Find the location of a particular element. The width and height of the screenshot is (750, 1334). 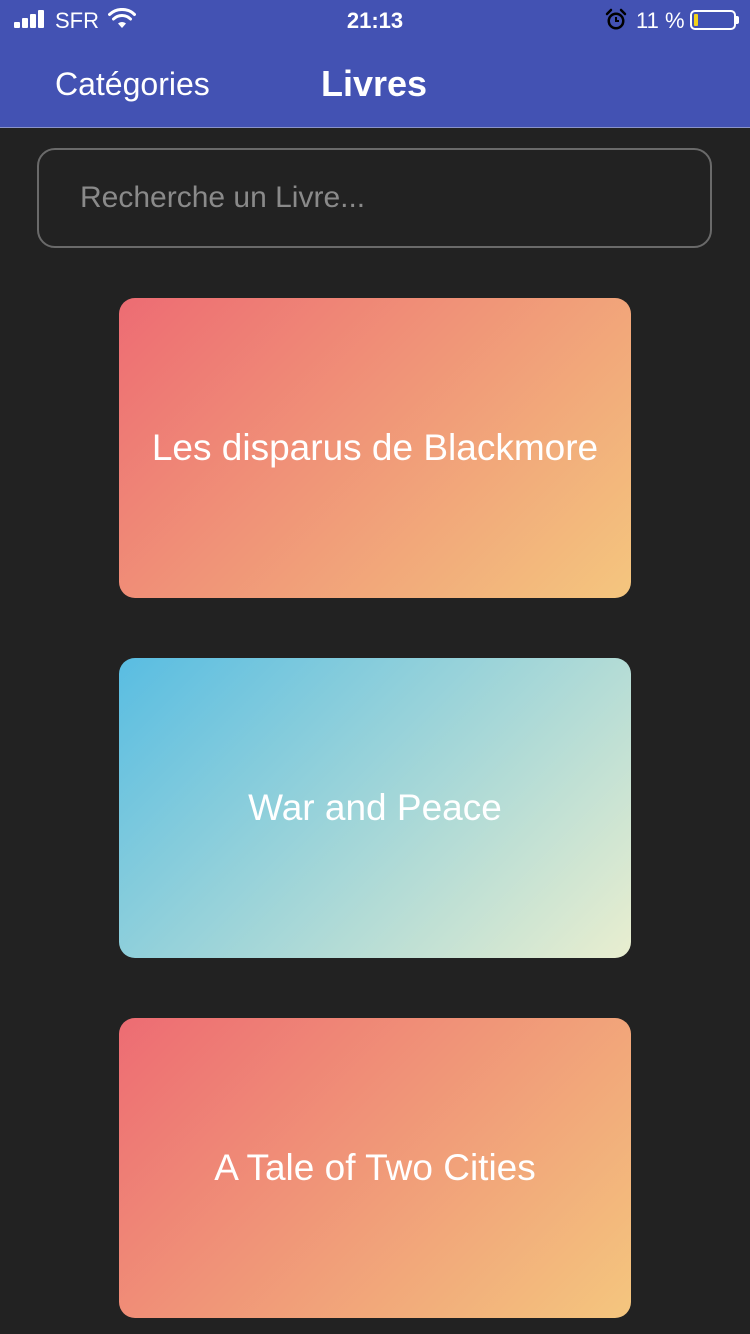

alarm-icon is located at coordinates (616, 19).